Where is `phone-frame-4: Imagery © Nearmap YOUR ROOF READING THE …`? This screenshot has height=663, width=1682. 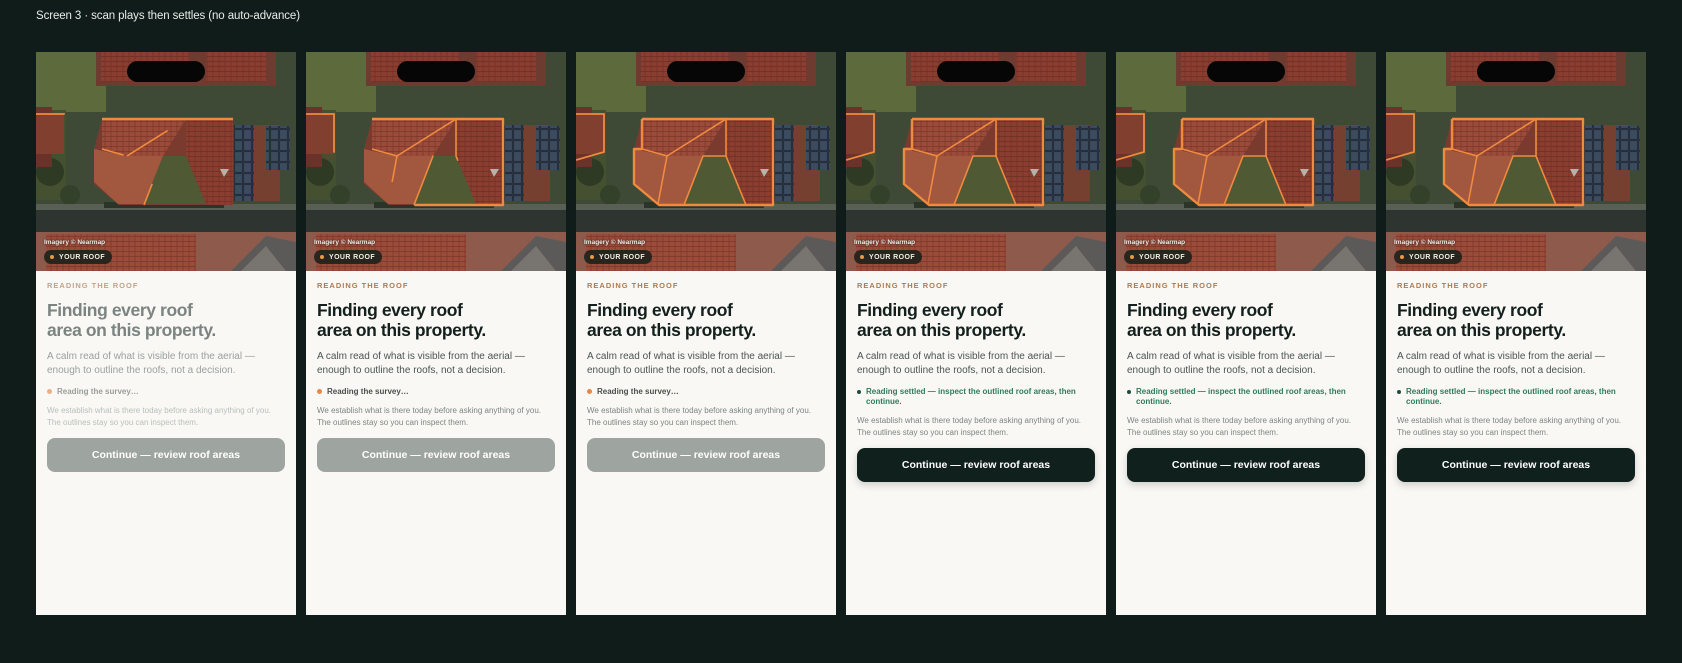
phone-frame-4: Imagery © Nearmap YOUR ROOF READING THE … is located at coordinates (976, 333).